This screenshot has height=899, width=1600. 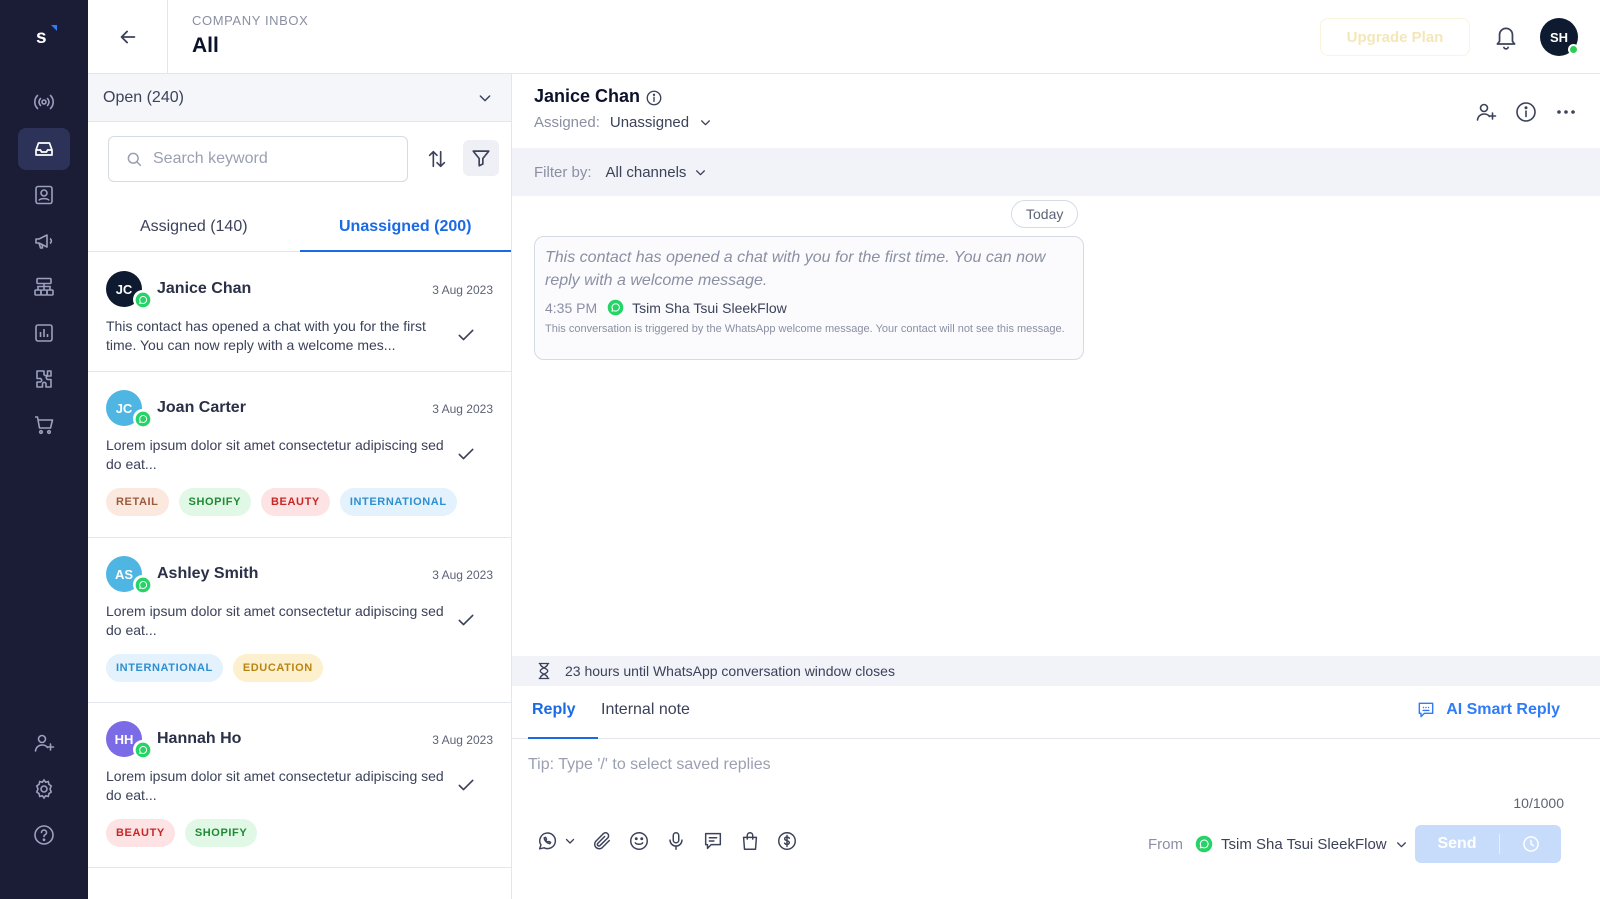 I want to click on tag-education: EDUCATION, so click(x=277, y=668).